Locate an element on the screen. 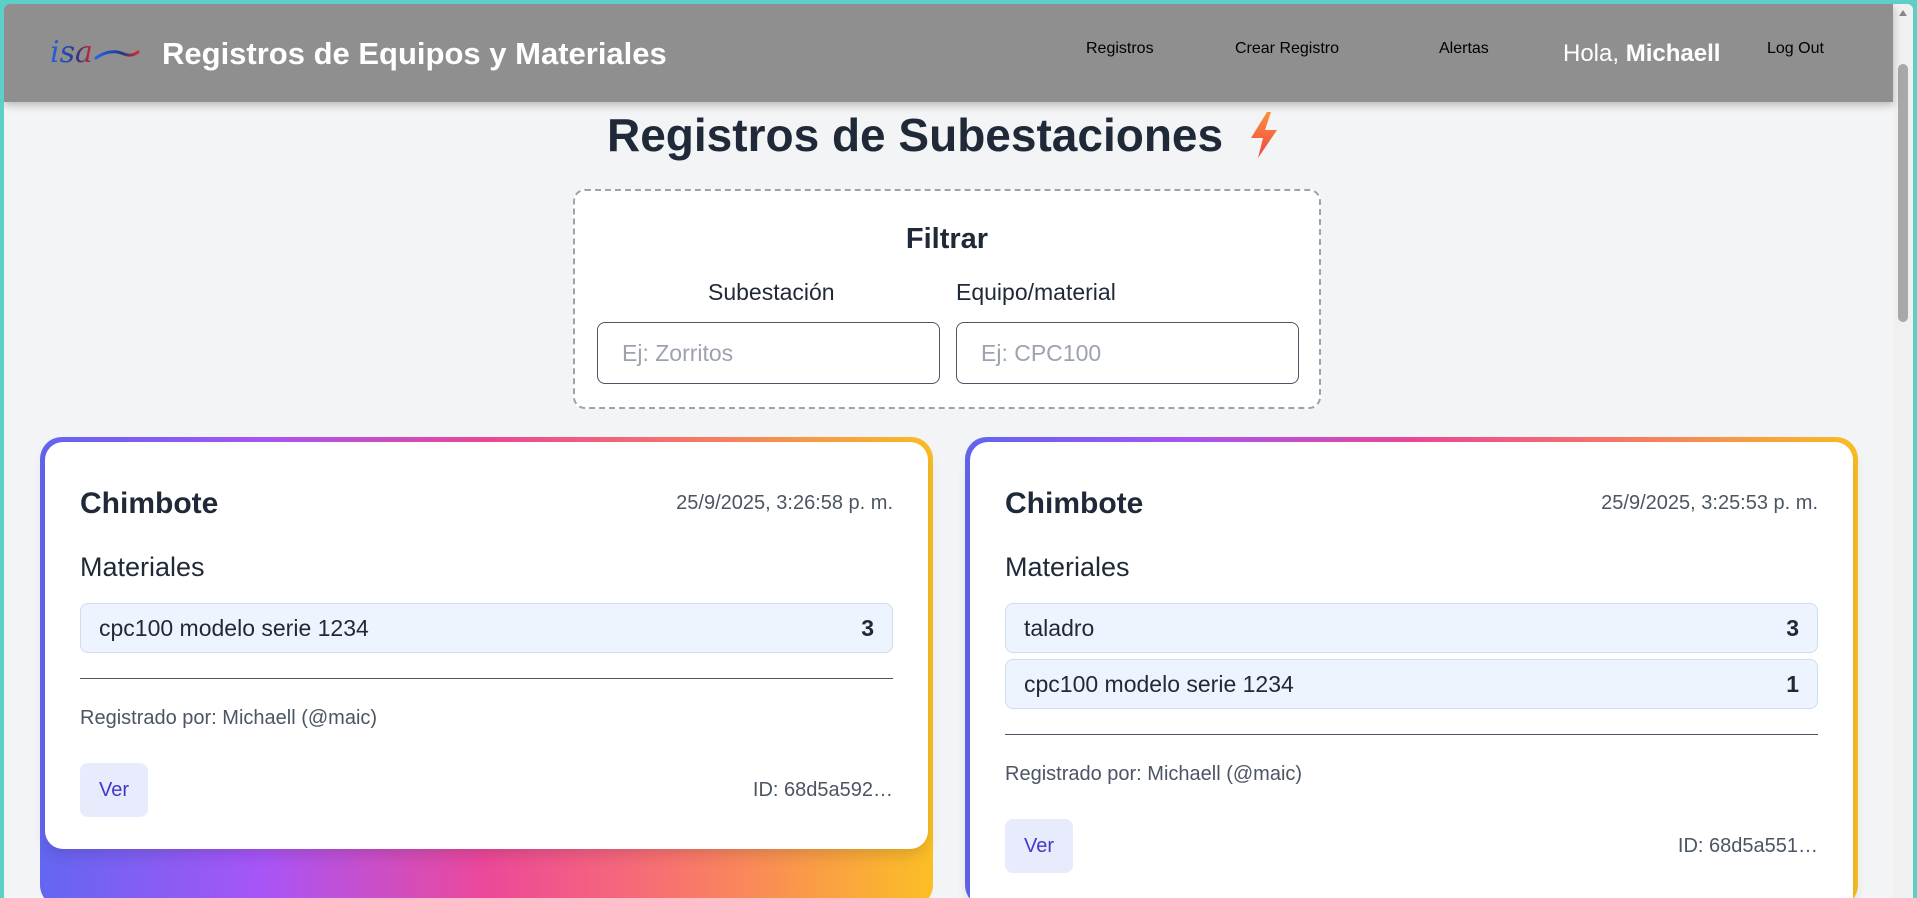 This screenshot has height=898, width=1917. nav-alertas-link: Alertas is located at coordinates (1464, 49).